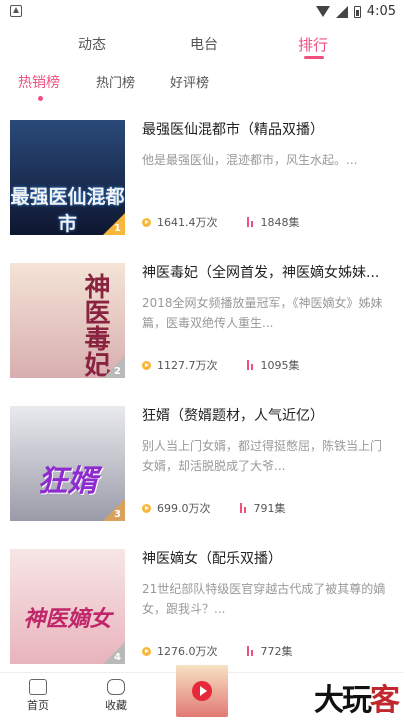 This screenshot has height=721, width=404. I want to click on book-title: 最强医仙混都市（精品双播）, so click(267, 130).